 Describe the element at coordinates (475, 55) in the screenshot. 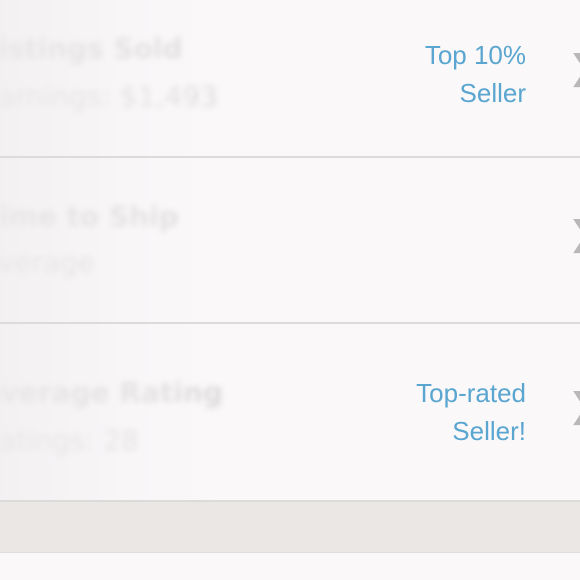

I see `badge-line-1: Top 10%` at that location.